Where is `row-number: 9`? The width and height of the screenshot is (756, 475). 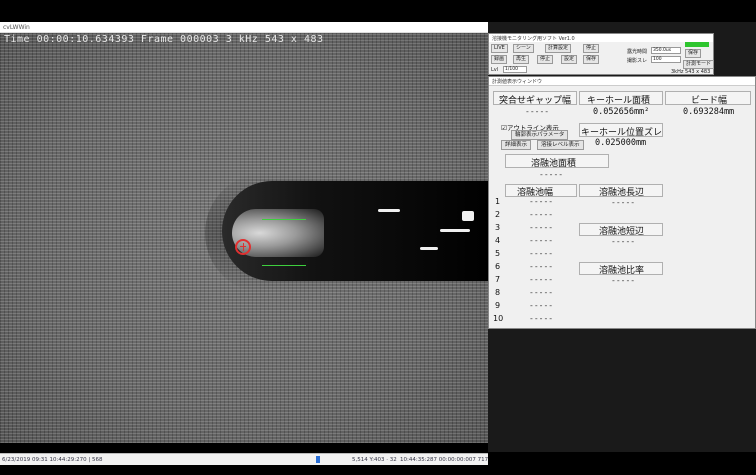 row-number: 9 is located at coordinates (498, 305).